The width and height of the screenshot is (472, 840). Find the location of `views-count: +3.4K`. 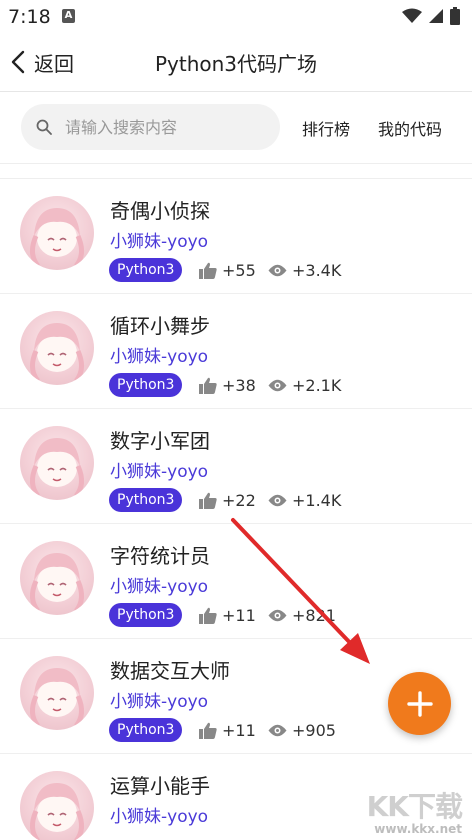

views-count: +3.4K is located at coordinates (304, 270).